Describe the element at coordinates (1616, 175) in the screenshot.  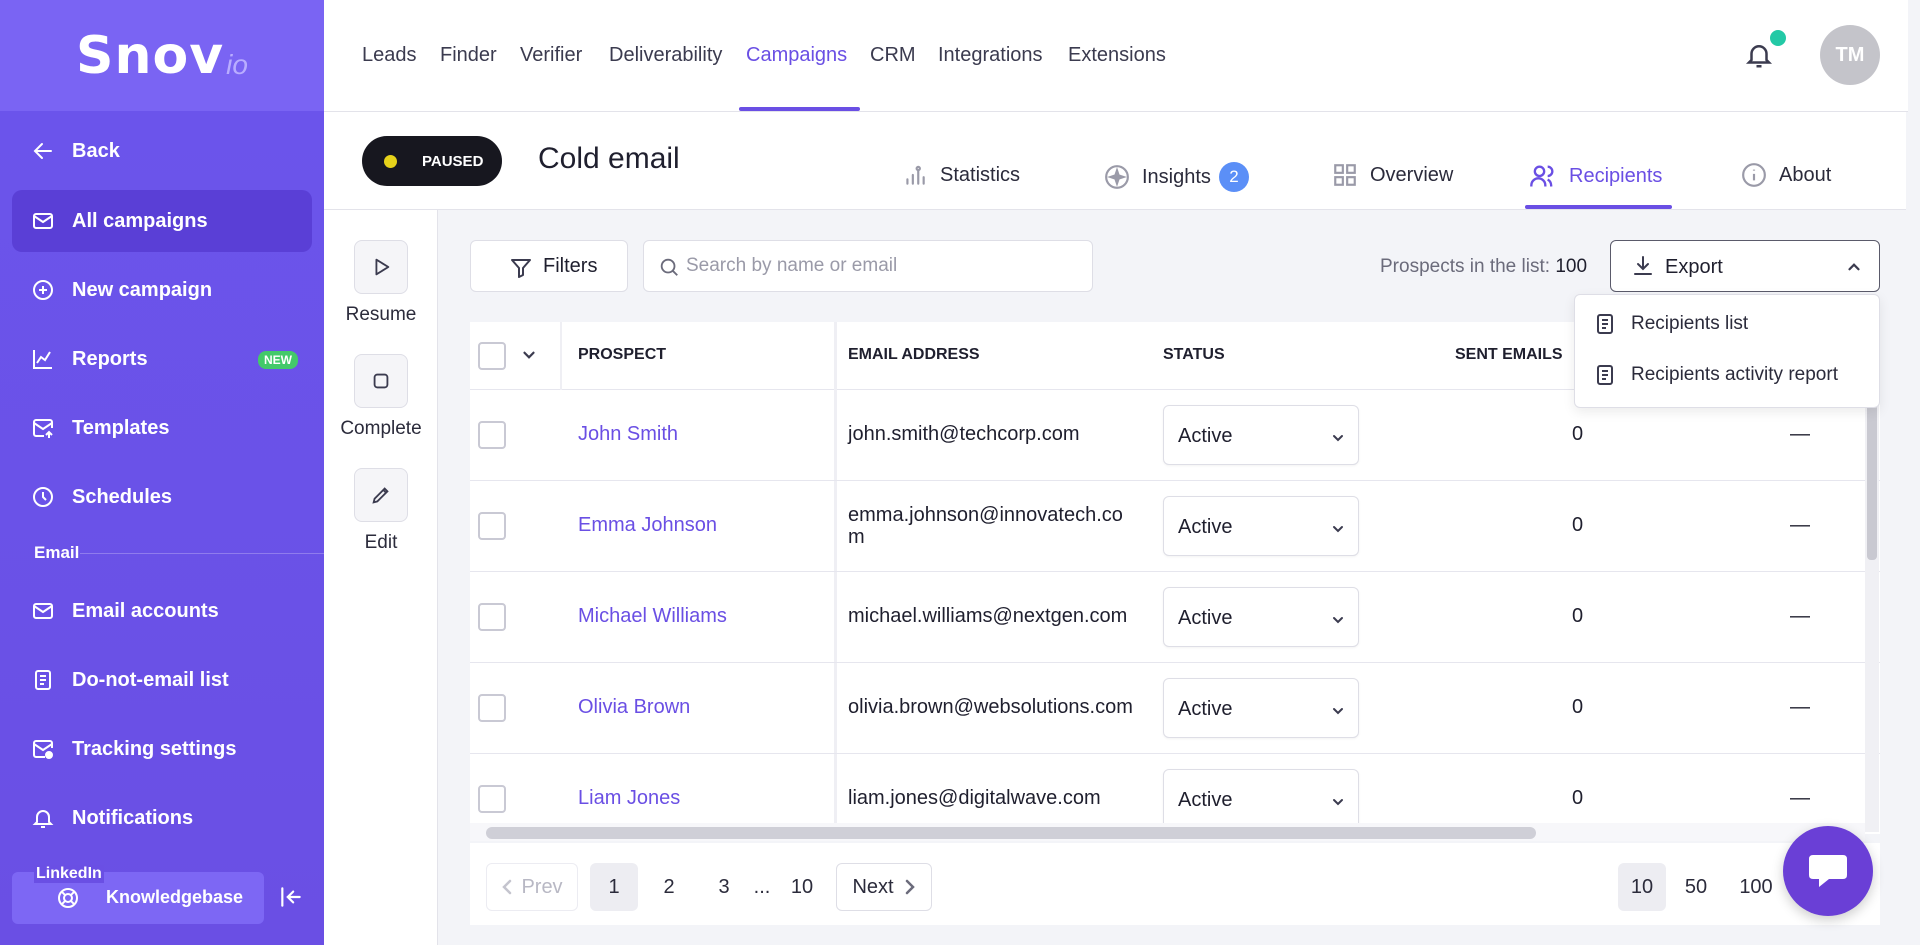
I see `tab-label: Recipients` at that location.